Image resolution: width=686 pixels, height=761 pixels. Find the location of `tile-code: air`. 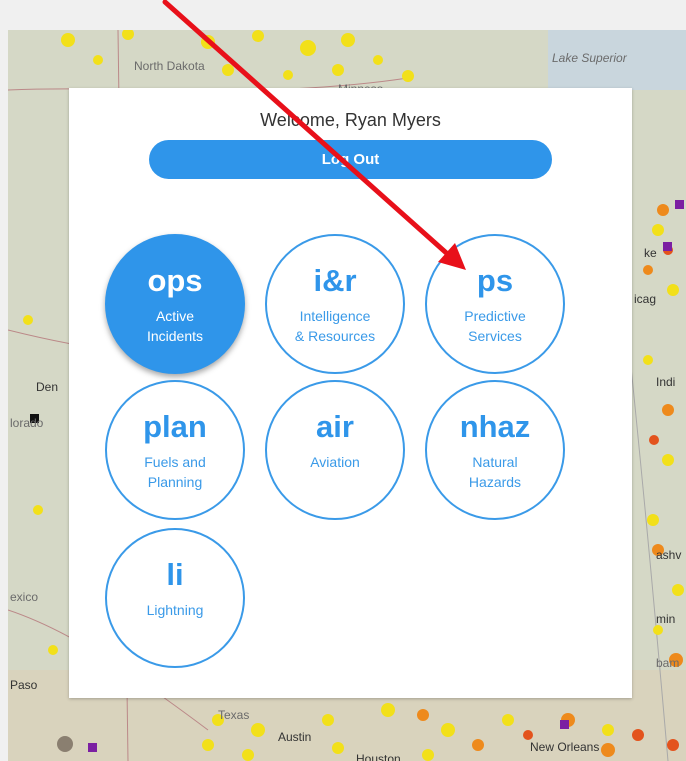

tile-code: air is located at coordinates (335, 426).